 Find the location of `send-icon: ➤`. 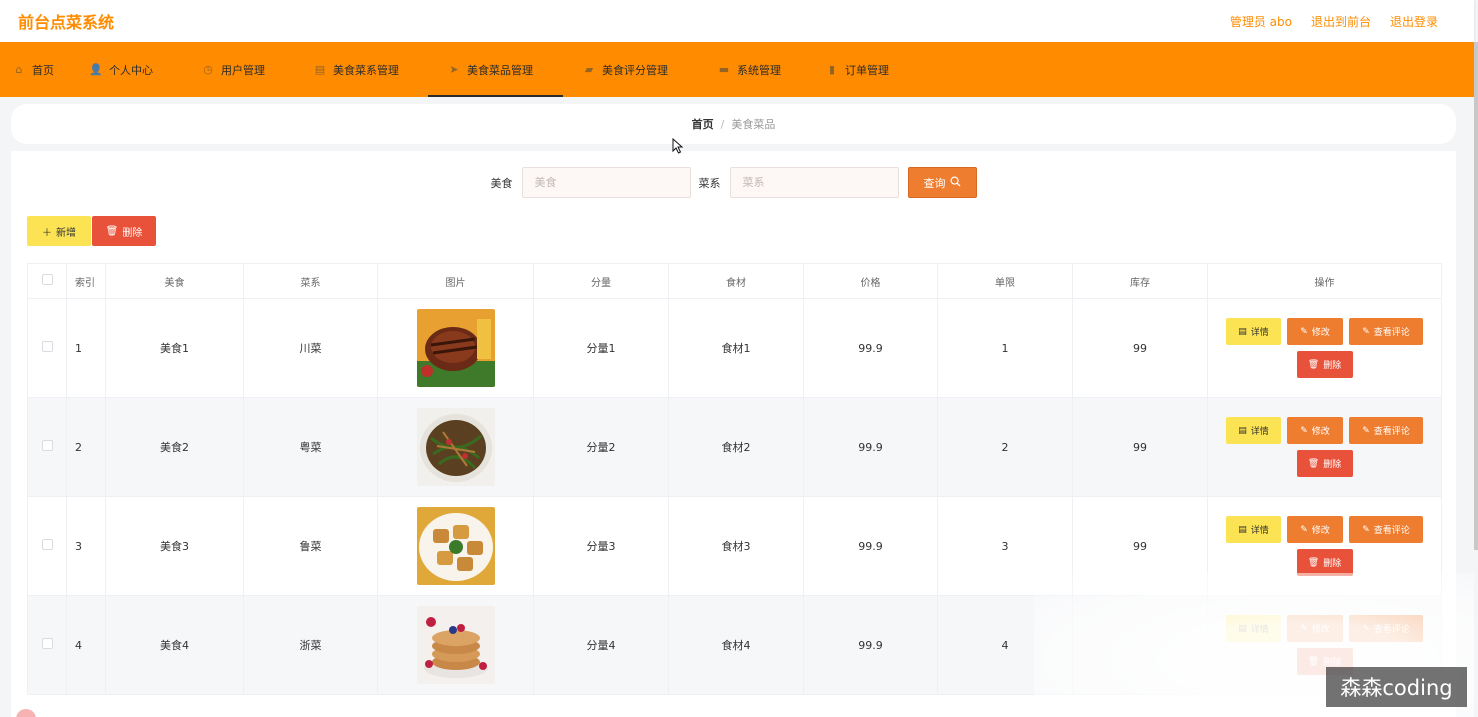

send-icon: ➤ is located at coordinates (454, 69).